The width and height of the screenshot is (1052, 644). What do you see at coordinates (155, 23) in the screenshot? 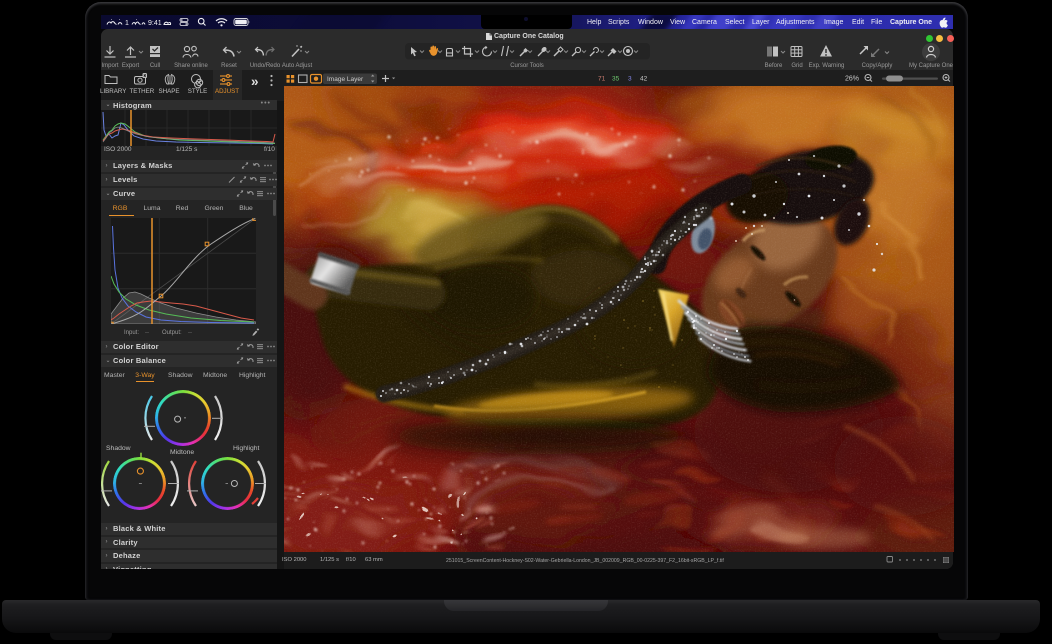
I see `svg-text: 9:41` at bounding box center [155, 23].